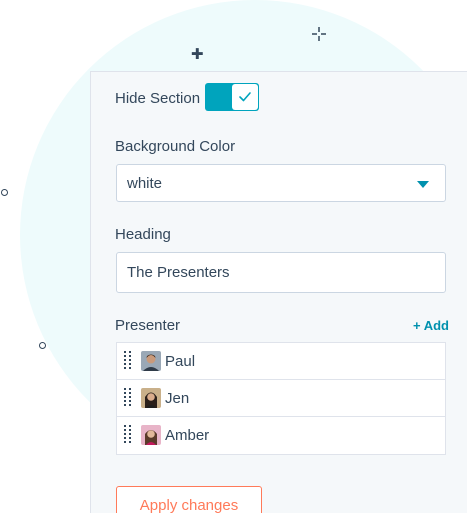 This screenshot has width=467, height=513. What do you see at coordinates (148, 325) in the screenshot?
I see `presenter-label: Presenter` at bounding box center [148, 325].